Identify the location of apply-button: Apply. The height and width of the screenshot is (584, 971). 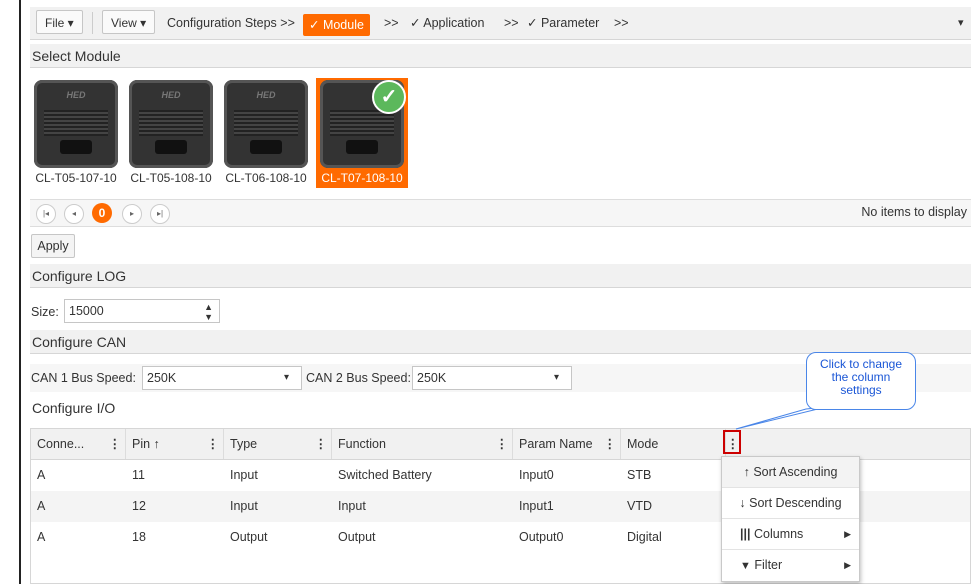
(53, 246).